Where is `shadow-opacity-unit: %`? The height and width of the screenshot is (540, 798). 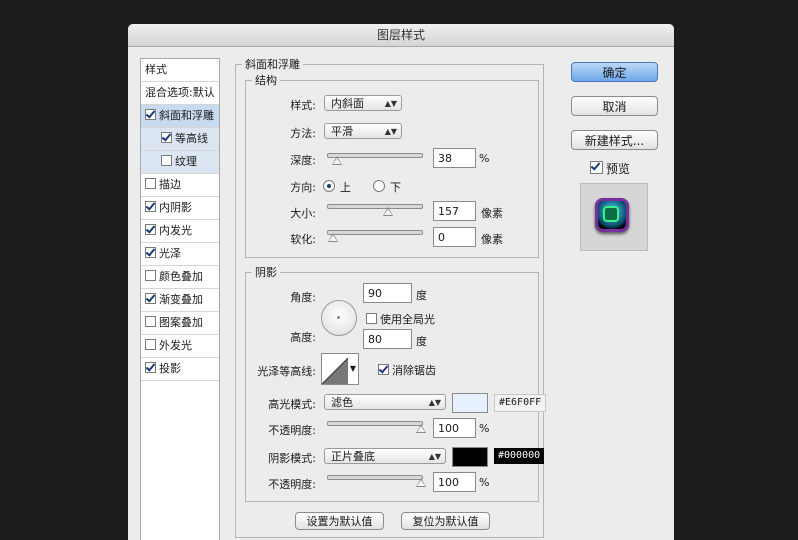 shadow-opacity-unit: % is located at coordinates (484, 482).